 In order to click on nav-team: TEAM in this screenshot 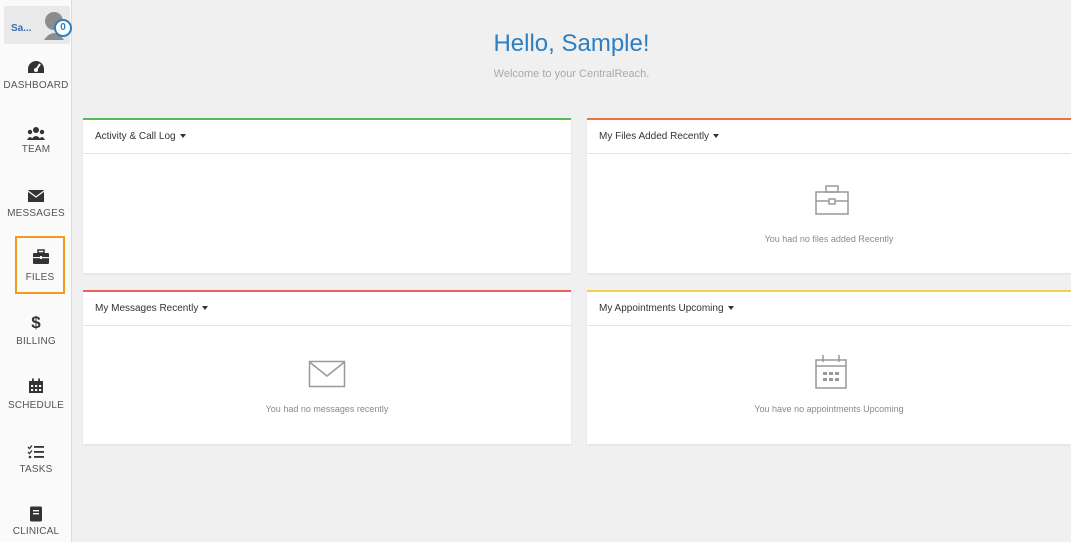, I will do `click(36, 149)`.